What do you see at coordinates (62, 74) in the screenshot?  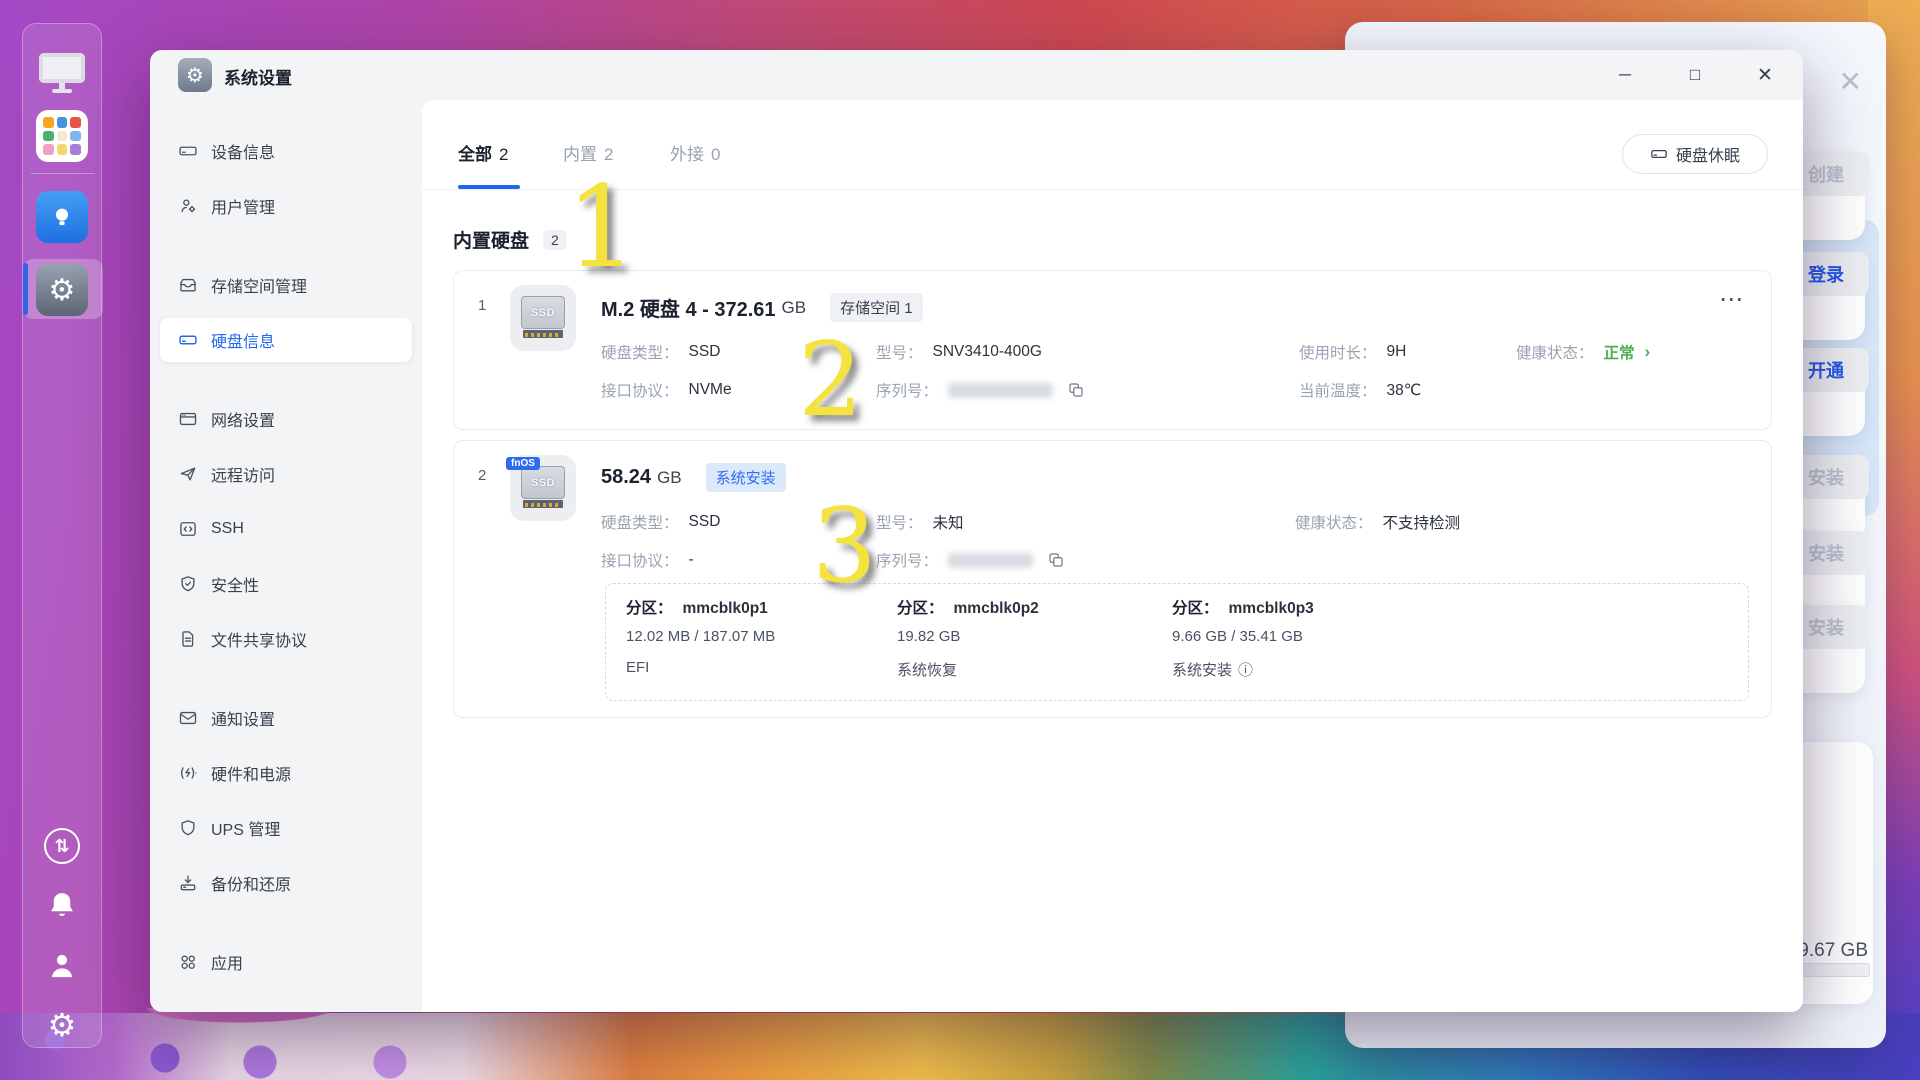 I see `desktop-icon` at bounding box center [62, 74].